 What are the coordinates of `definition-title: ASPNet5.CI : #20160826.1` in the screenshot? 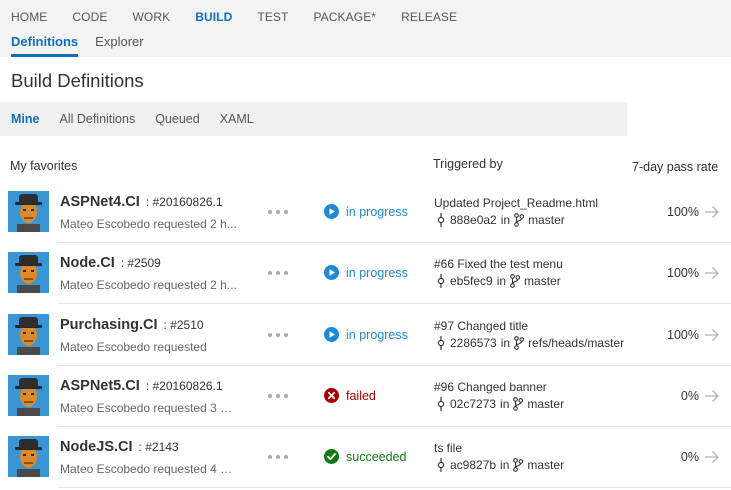 It's located at (141, 386).